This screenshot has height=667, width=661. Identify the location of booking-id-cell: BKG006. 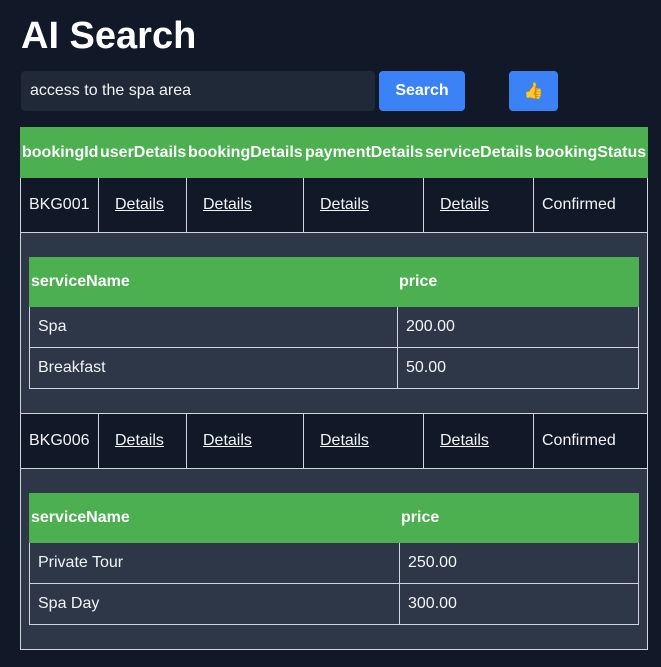
(59, 441).